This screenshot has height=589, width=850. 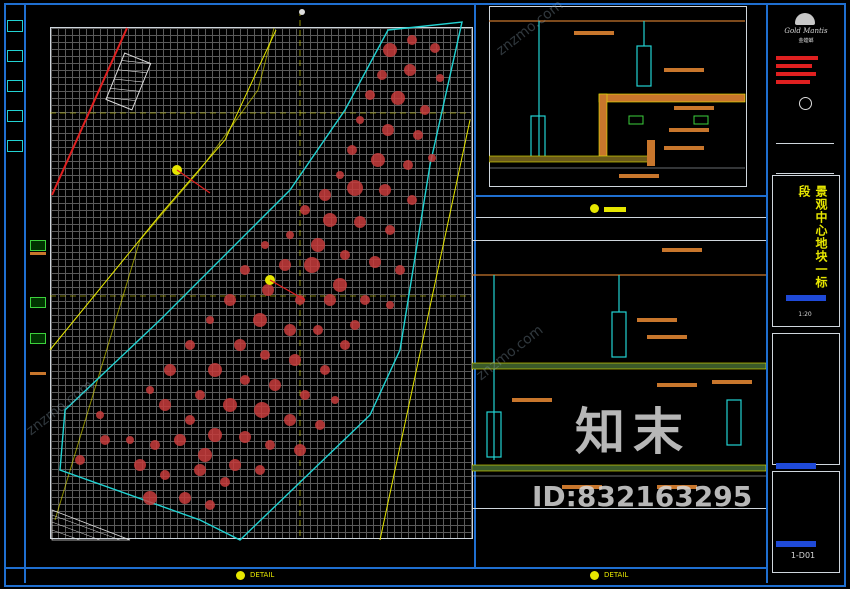 What do you see at coordinates (806, 399) in the screenshot?
I see `notes-box` at bounding box center [806, 399].